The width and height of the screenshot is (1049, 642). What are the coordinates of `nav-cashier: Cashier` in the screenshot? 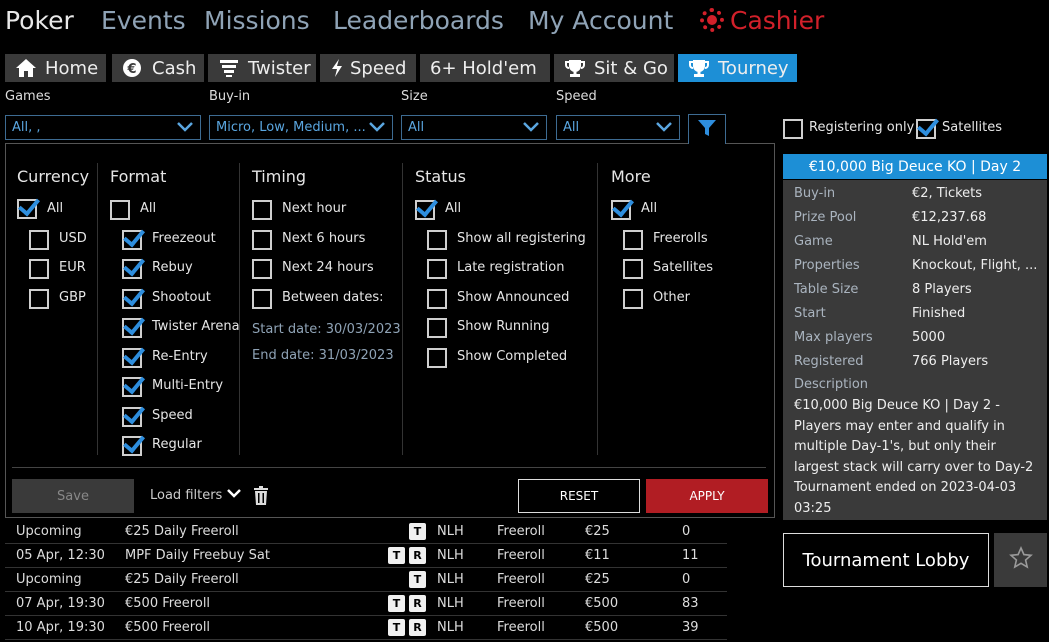 It's located at (762, 20).